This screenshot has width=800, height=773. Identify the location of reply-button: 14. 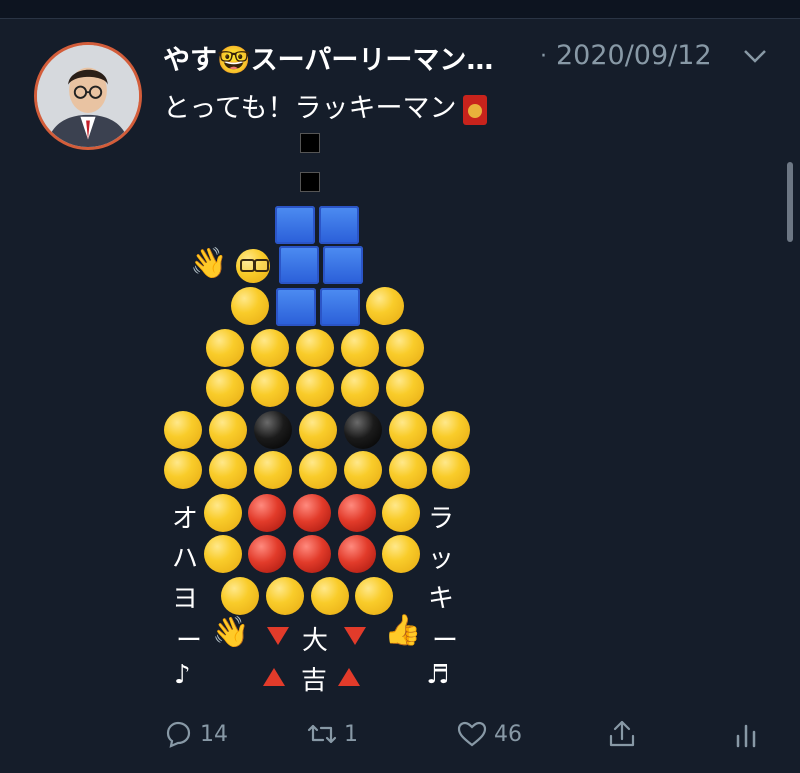
(195, 734).